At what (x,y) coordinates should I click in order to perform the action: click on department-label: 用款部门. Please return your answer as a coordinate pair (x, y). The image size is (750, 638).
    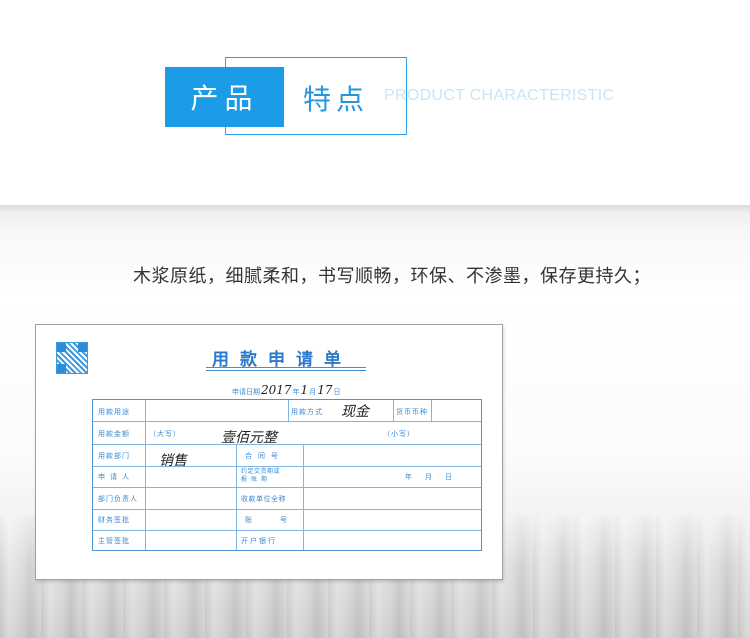
    Looking at the image, I should click on (114, 456).